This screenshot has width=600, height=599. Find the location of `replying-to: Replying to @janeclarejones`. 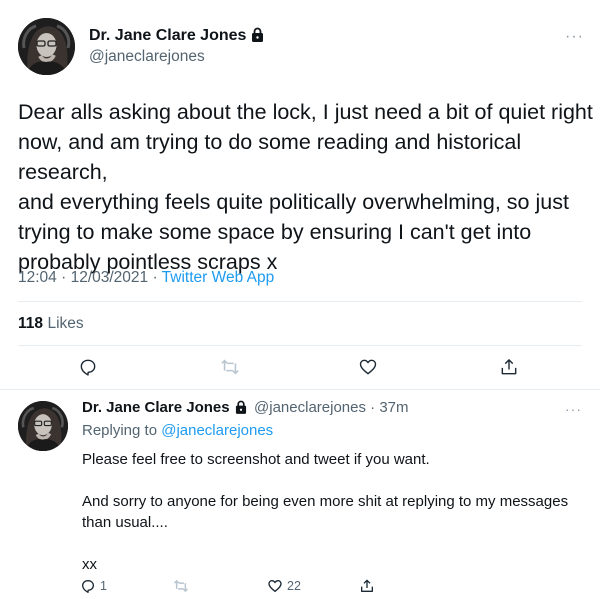

replying-to: Replying to @janeclarejones is located at coordinates (177, 430).